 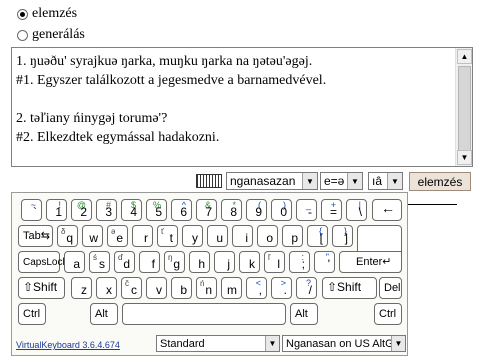 I want to click on key-4: $4, so click(x=131, y=210).